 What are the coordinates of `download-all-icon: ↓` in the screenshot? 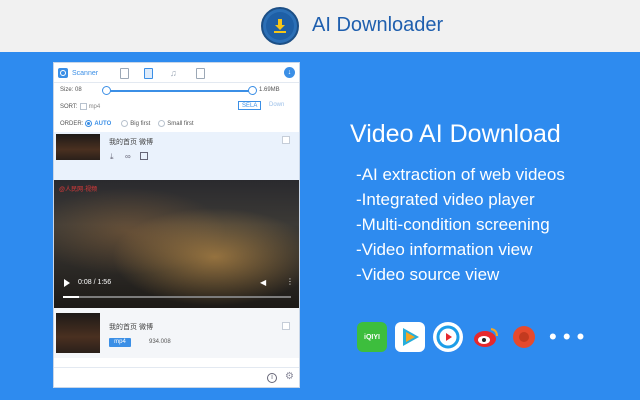 It's located at (289, 72).